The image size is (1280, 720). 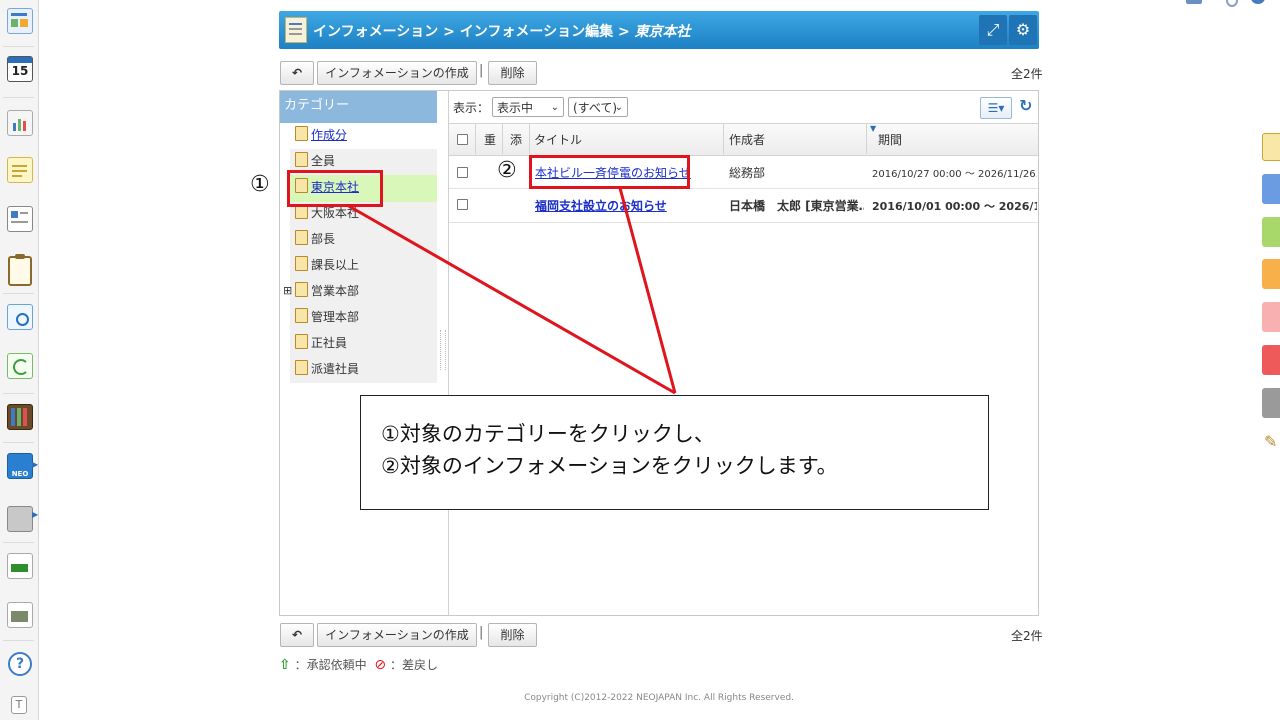 What do you see at coordinates (507, 170) in the screenshot?
I see `annotation-marker-2: ②` at bounding box center [507, 170].